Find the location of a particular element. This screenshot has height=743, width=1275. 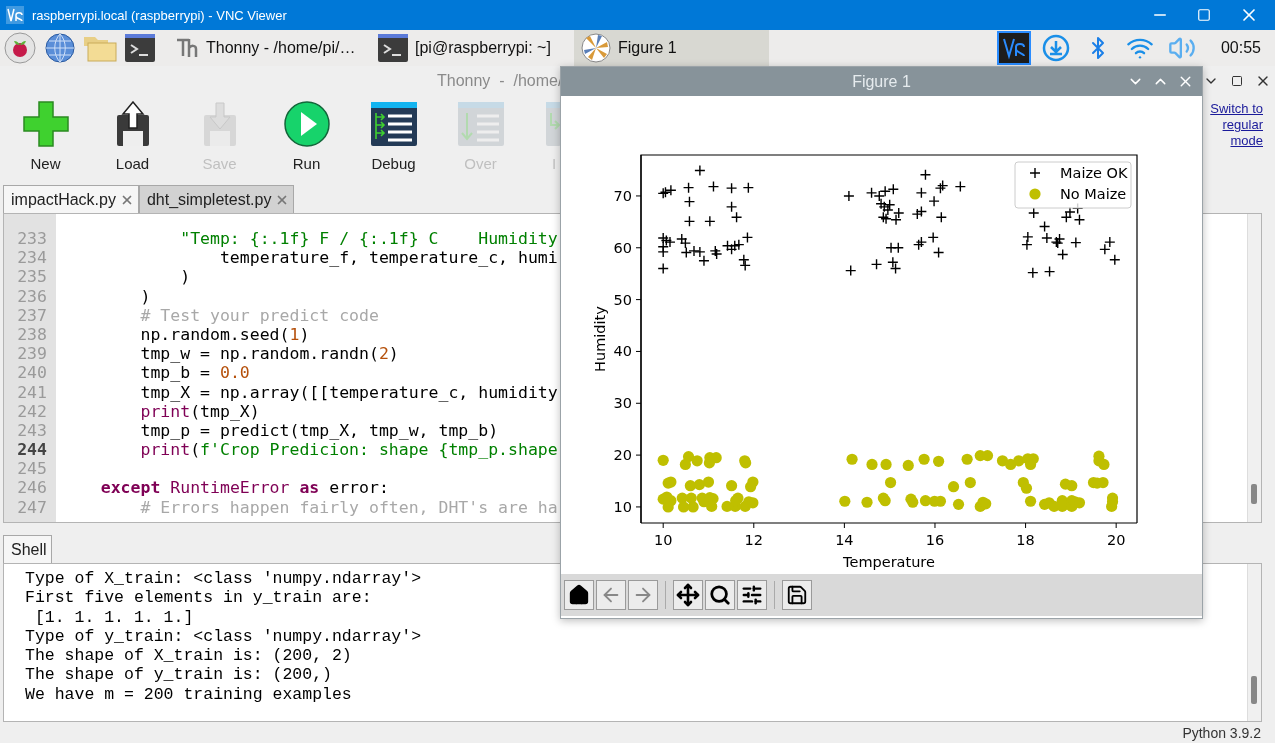

legend-label: No Maize is located at coordinates (1093, 194).